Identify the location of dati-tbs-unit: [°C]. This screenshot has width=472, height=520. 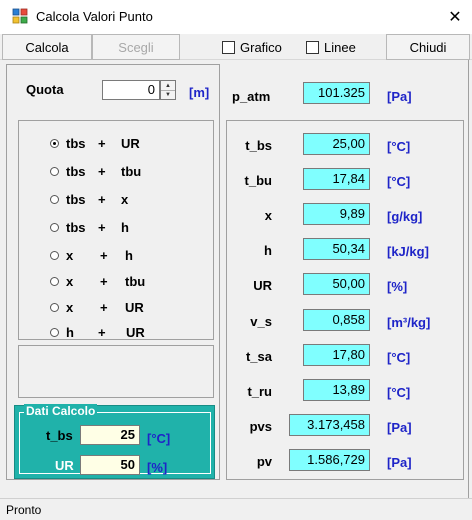
(159, 438).